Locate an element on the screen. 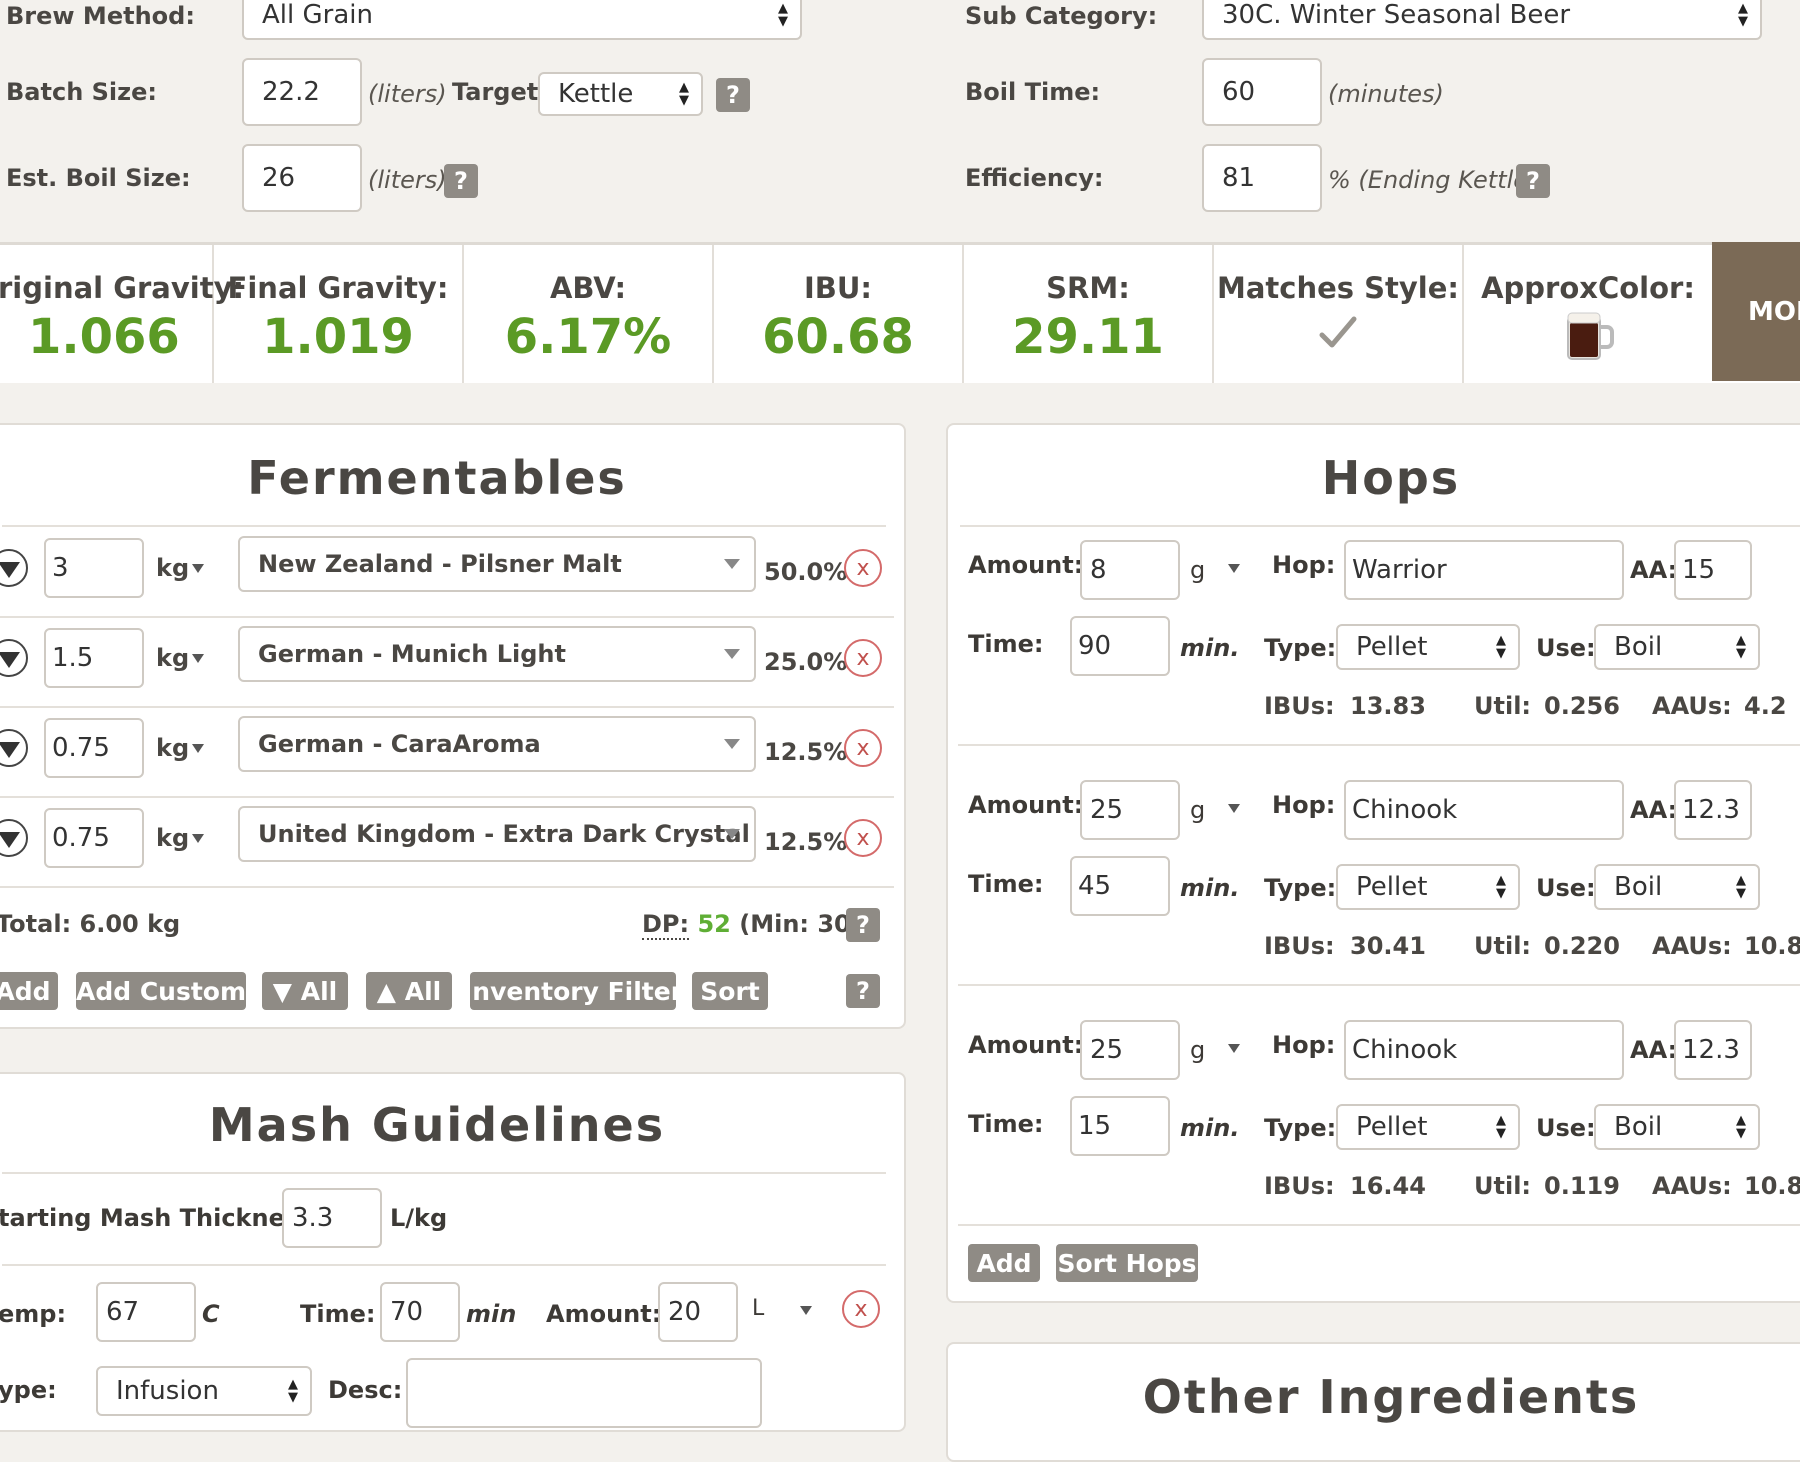  sub-category-select: 30C. Winter Seasonal Beer ▲ ▼ is located at coordinates (1482, 20).